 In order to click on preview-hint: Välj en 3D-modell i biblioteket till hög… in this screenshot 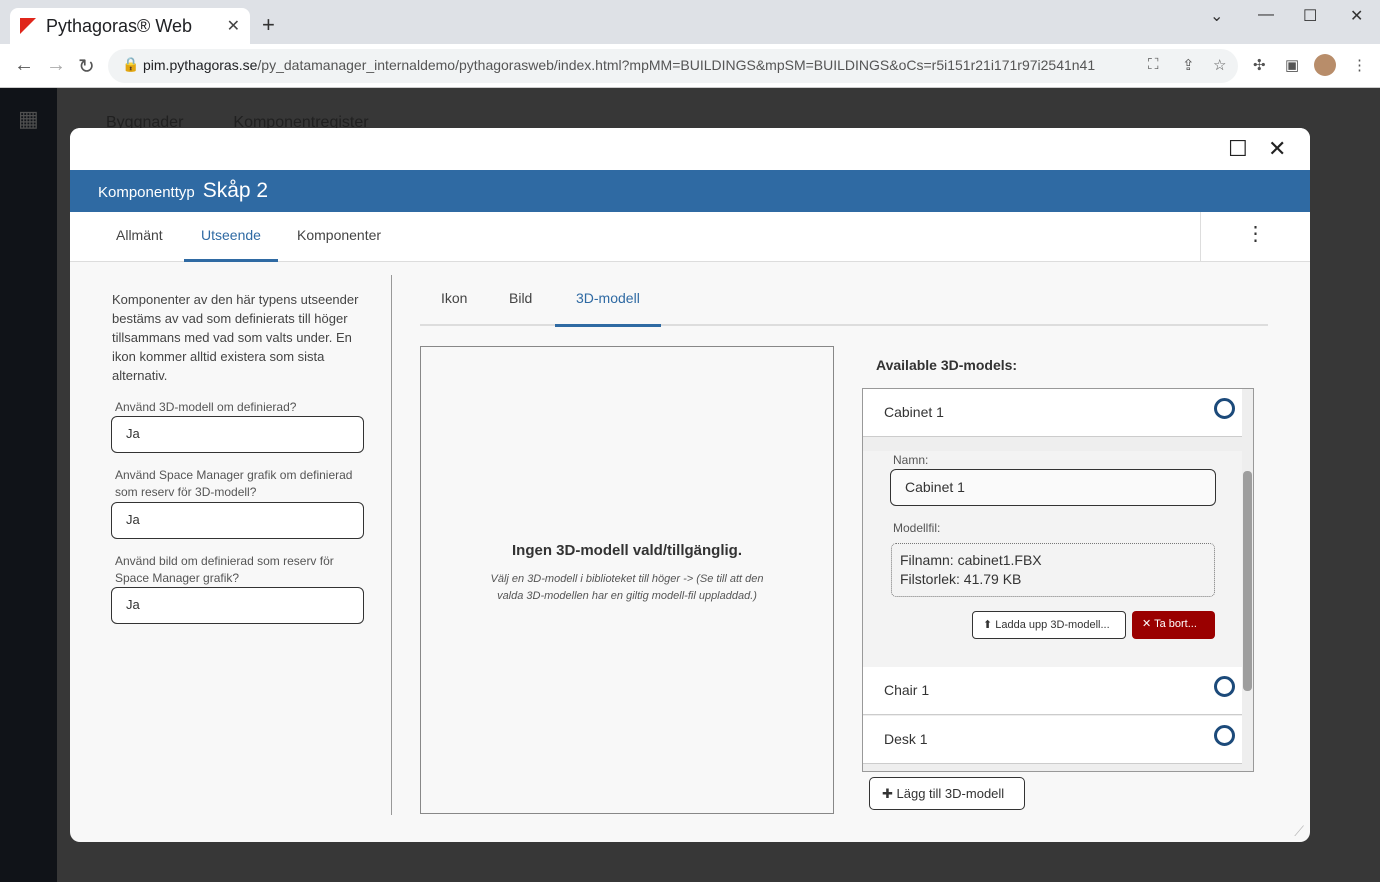, I will do `click(627, 587)`.